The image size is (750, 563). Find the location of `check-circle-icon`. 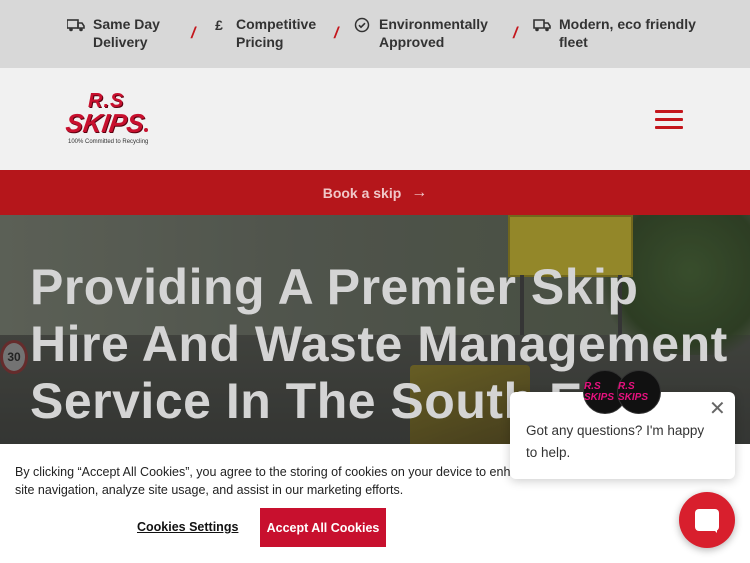

check-circle-icon is located at coordinates (362, 25).